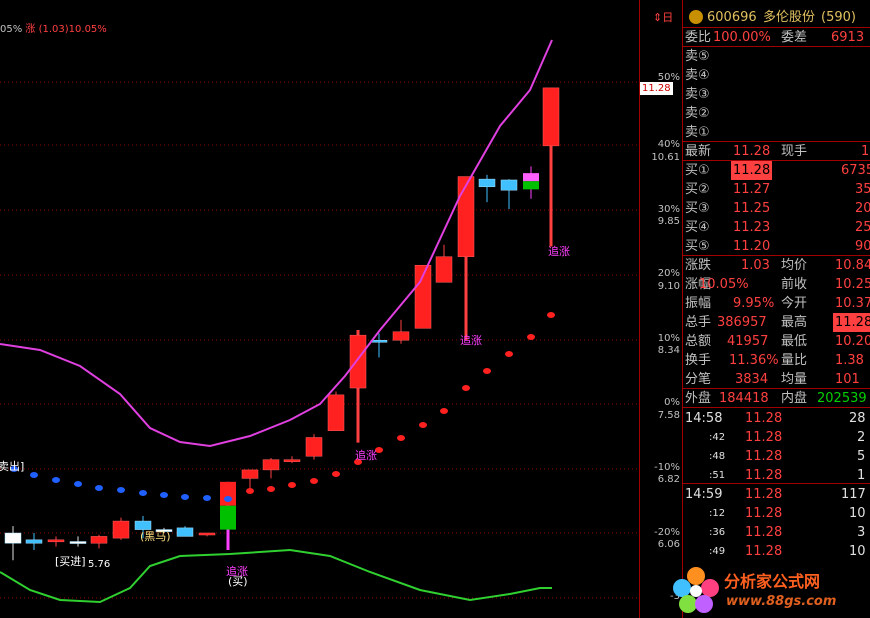 The image size is (870, 618). I want to click on chart-label: 5.76, so click(99, 564).